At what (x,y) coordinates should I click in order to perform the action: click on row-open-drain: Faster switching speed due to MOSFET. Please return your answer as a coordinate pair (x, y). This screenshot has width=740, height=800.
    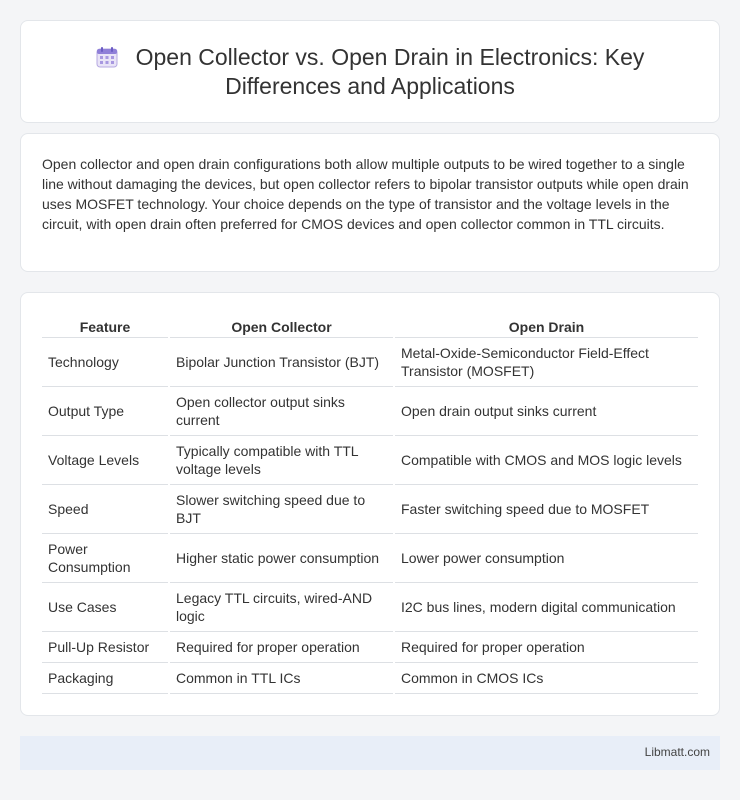
    Looking at the image, I should click on (545, 509).